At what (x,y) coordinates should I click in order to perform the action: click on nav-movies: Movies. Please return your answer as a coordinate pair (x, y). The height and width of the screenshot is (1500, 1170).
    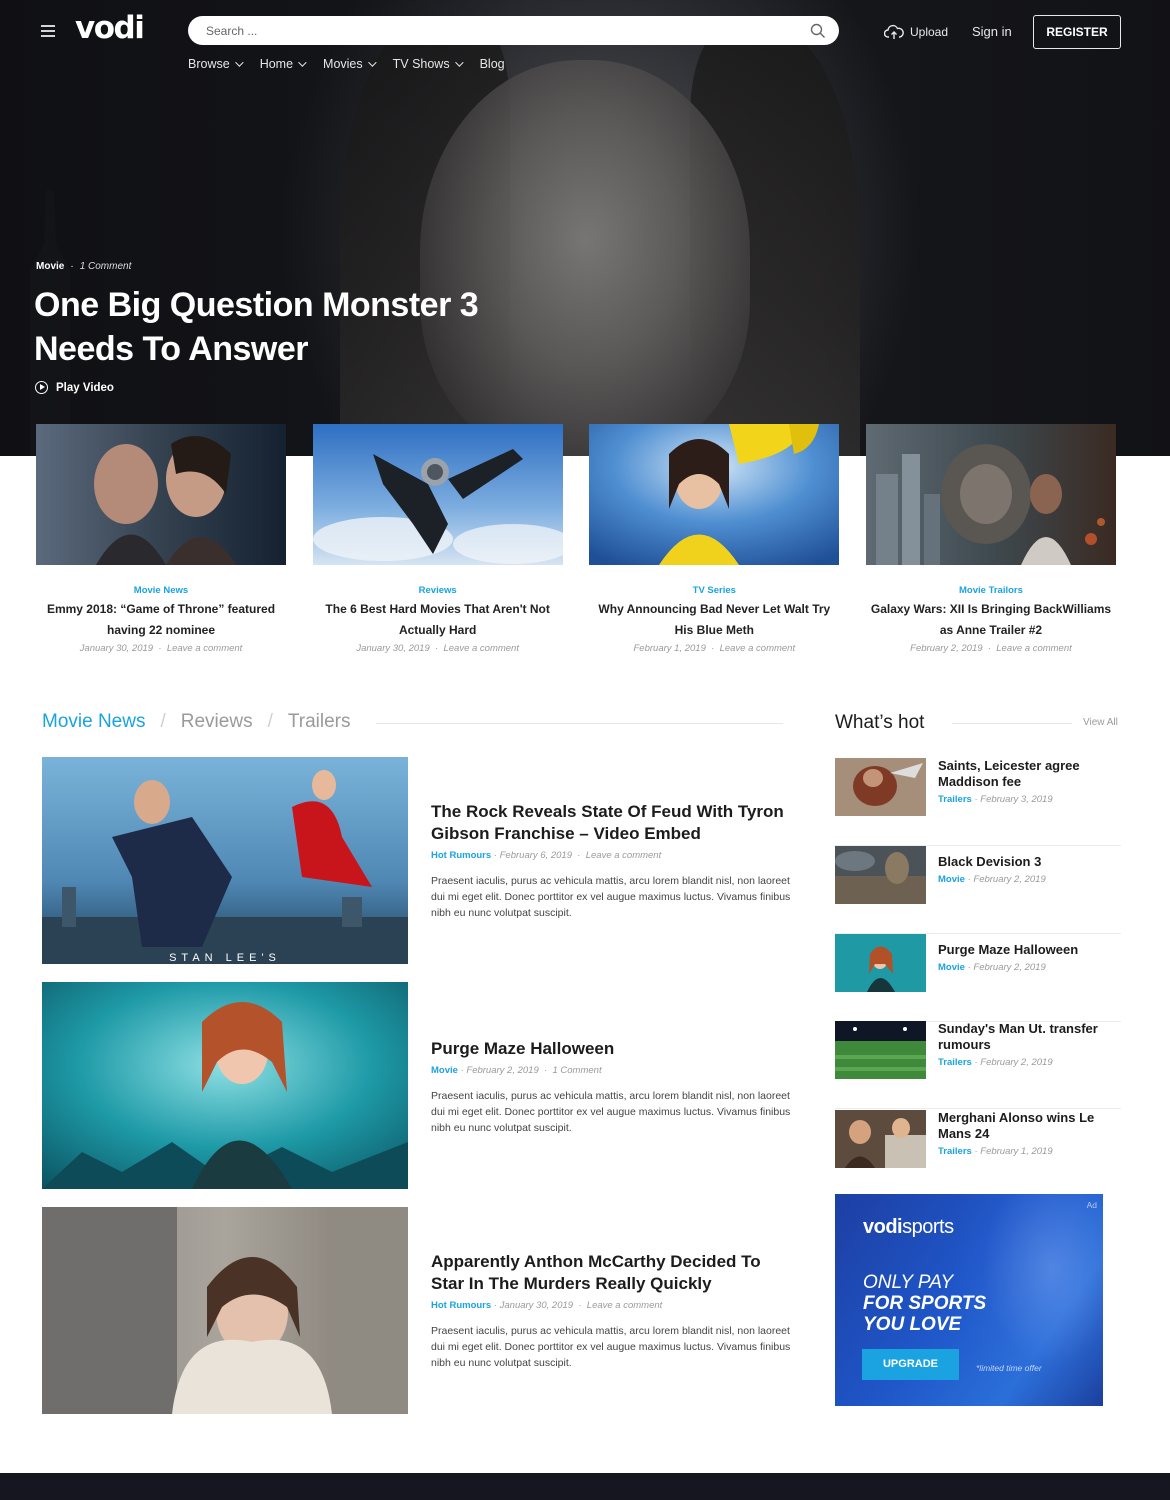
    Looking at the image, I should click on (350, 64).